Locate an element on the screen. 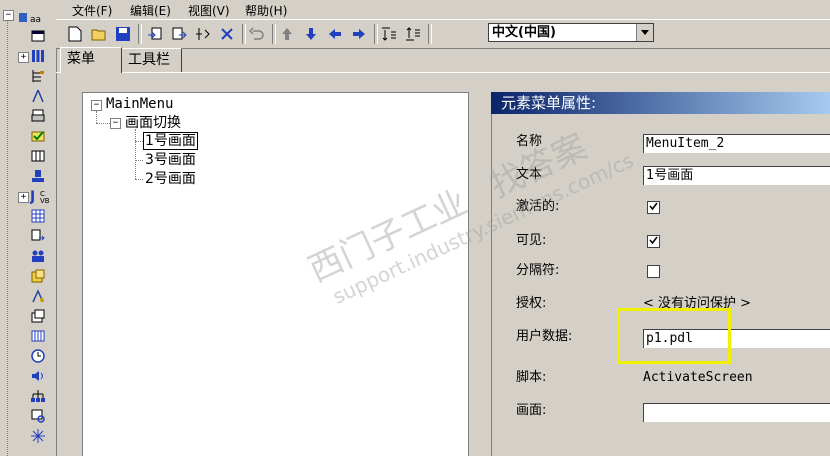 This screenshot has height=456, width=830. separator-label: 分隔符: is located at coordinates (538, 270).